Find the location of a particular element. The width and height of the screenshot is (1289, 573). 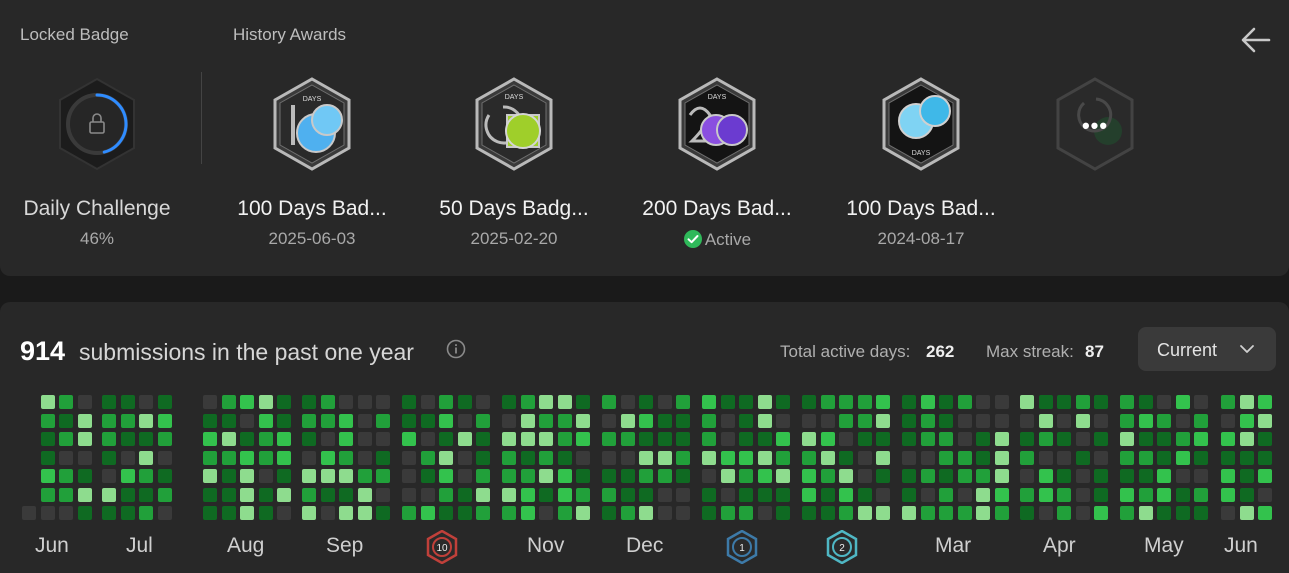

more-awards-button: ••• is located at coordinates (1095, 123).